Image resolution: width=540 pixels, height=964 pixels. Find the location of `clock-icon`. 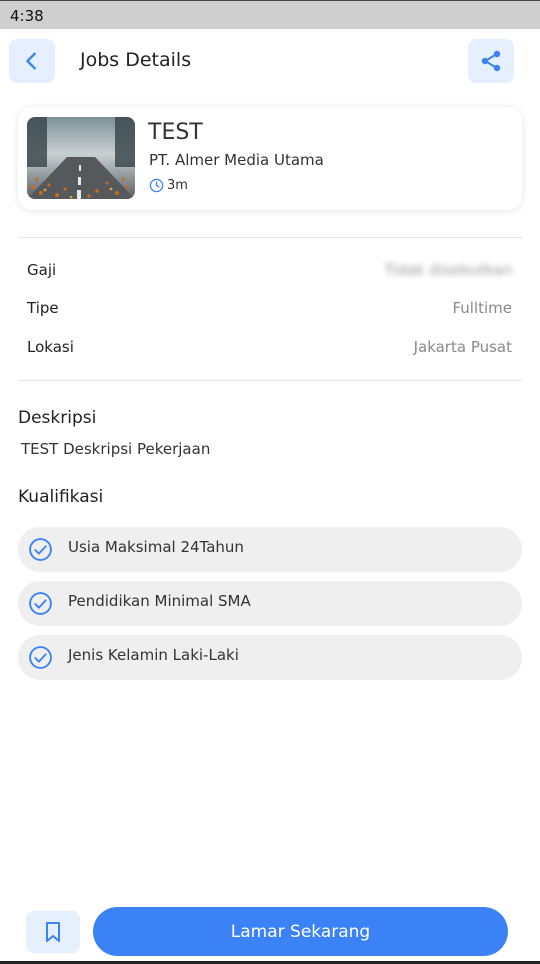

clock-icon is located at coordinates (156, 185).